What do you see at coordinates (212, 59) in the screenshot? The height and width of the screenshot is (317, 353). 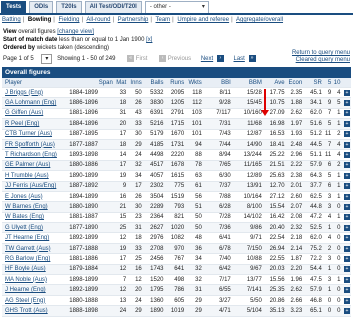 I see `next-page-button: Next ›` at bounding box center [212, 59].